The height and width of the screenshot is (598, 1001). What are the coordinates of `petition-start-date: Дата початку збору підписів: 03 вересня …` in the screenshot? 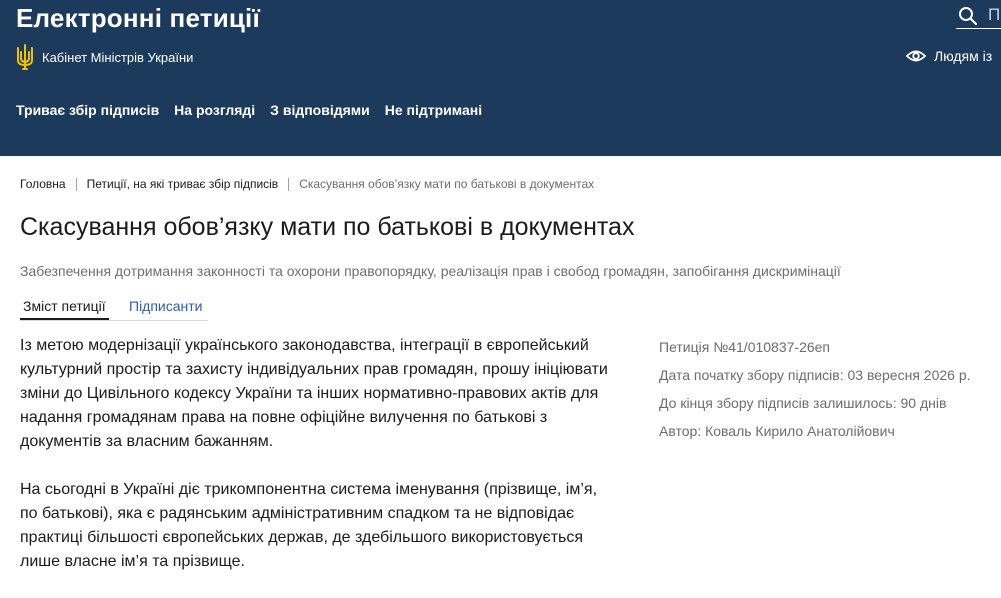 It's located at (815, 375).